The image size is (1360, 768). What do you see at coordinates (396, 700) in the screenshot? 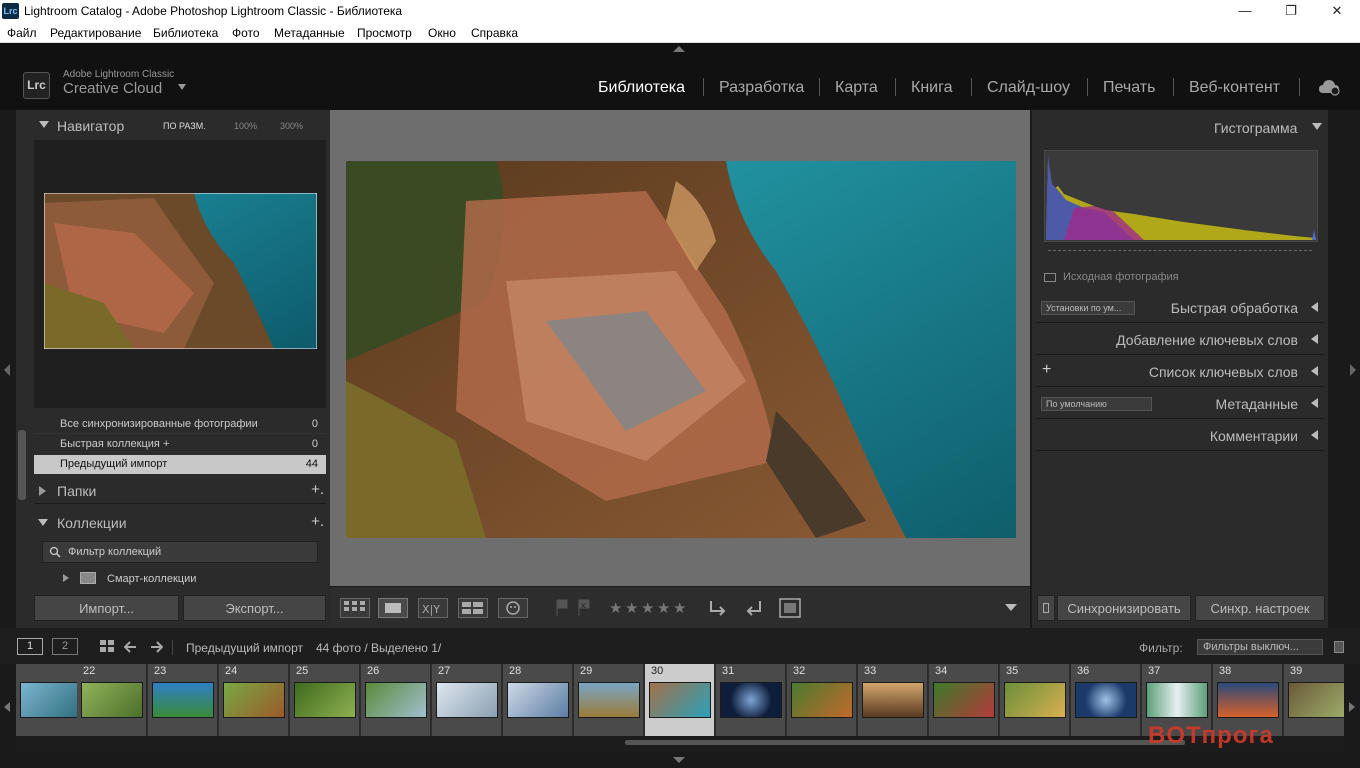
I see `filmstrip-cell: 26` at bounding box center [396, 700].